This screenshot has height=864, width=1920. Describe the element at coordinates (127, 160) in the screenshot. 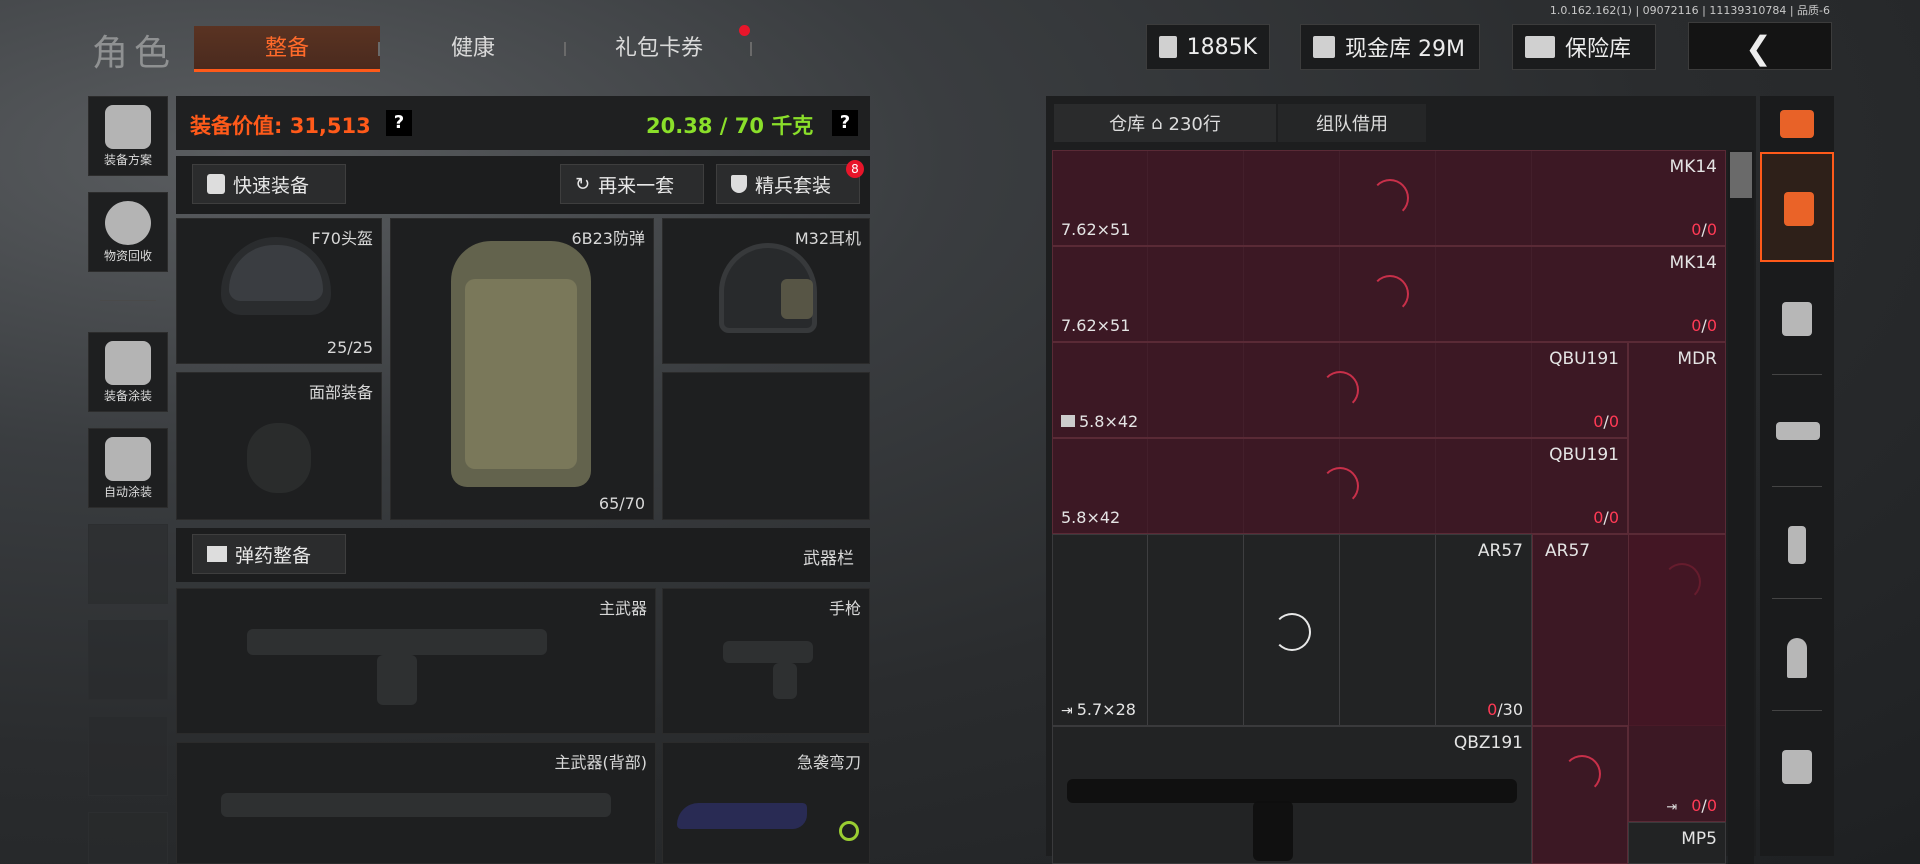

I see `loadout-plan-label: 装备方案` at that location.